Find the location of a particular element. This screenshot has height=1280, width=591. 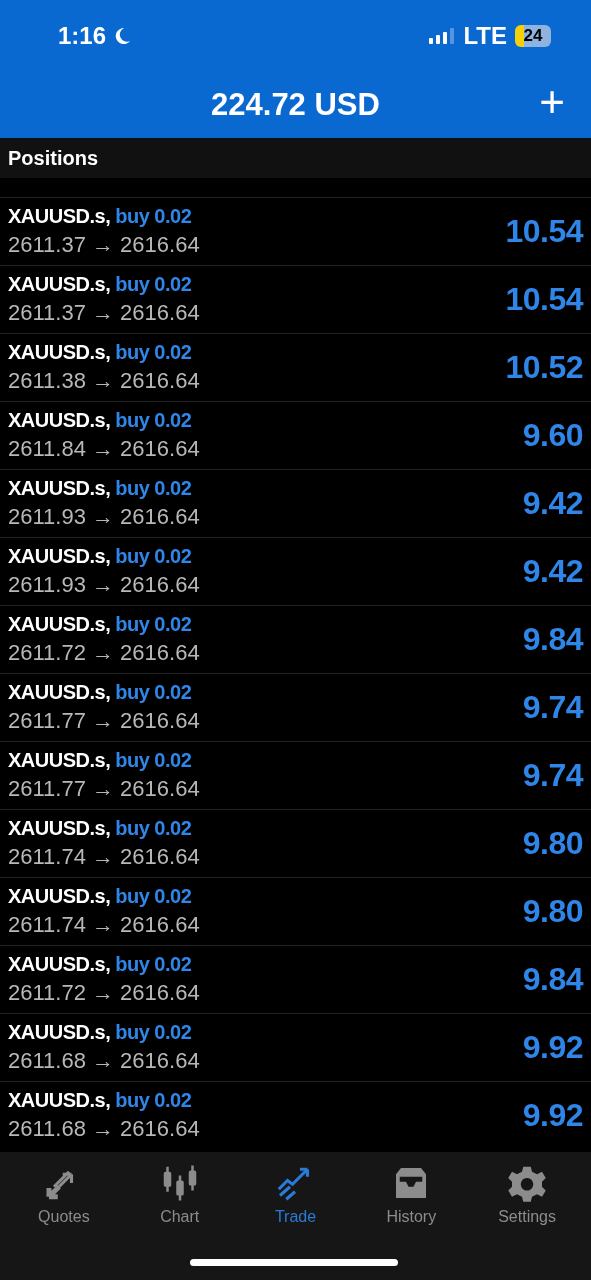

profit-value: 9.60 is located at coordinates (552, 435).